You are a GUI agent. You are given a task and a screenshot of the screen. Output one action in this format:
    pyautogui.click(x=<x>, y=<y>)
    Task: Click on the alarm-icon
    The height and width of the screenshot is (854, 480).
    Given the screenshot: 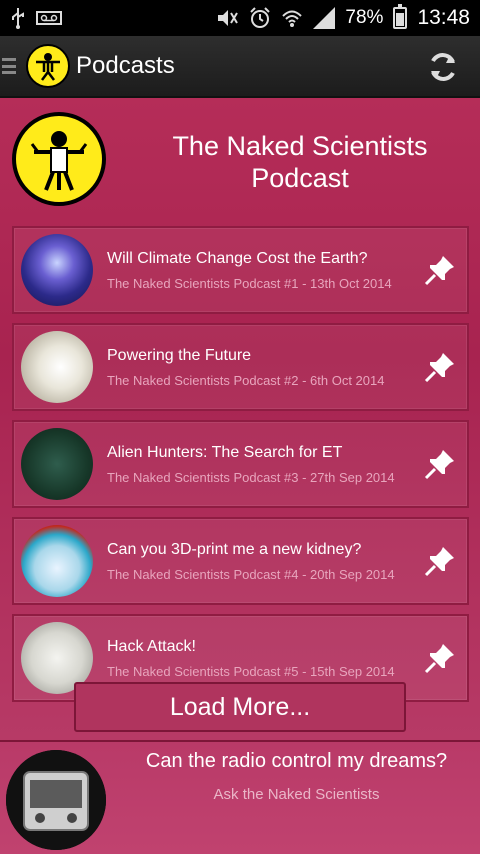 What is the action you would take?
    pyautogui.click(x=260, y=18)
    